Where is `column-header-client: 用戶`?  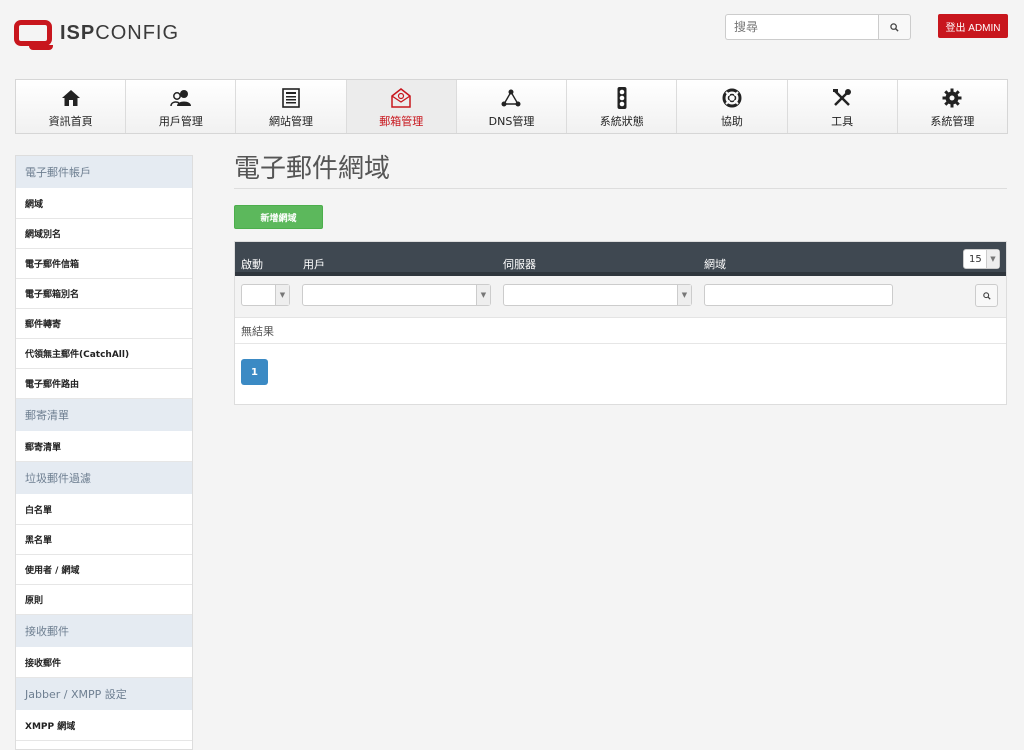 column-header-client: 用戶 is located at coordinates (314, 264).